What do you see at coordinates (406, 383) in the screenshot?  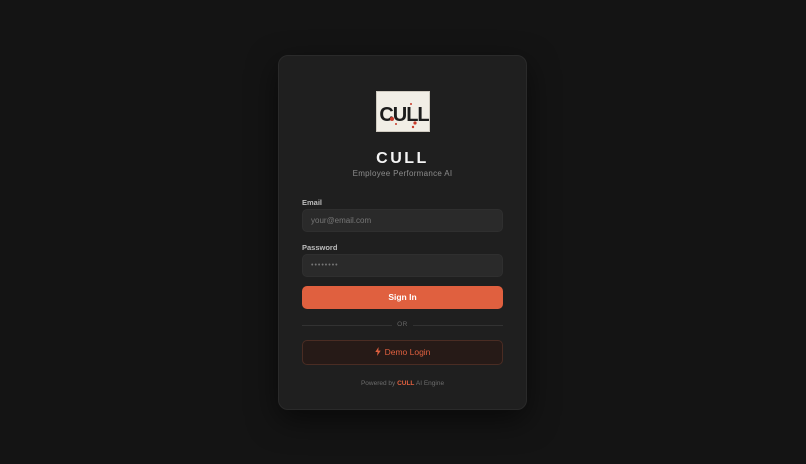 I see `powered-brand: CULL` at bounding box center [406, 383].